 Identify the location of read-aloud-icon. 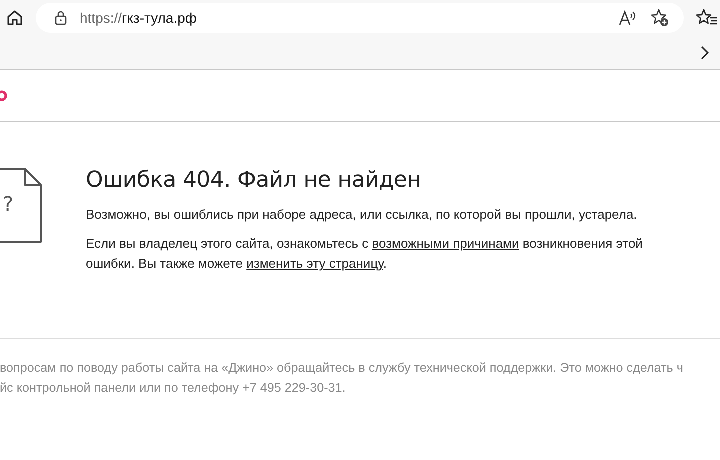
(628, 18).